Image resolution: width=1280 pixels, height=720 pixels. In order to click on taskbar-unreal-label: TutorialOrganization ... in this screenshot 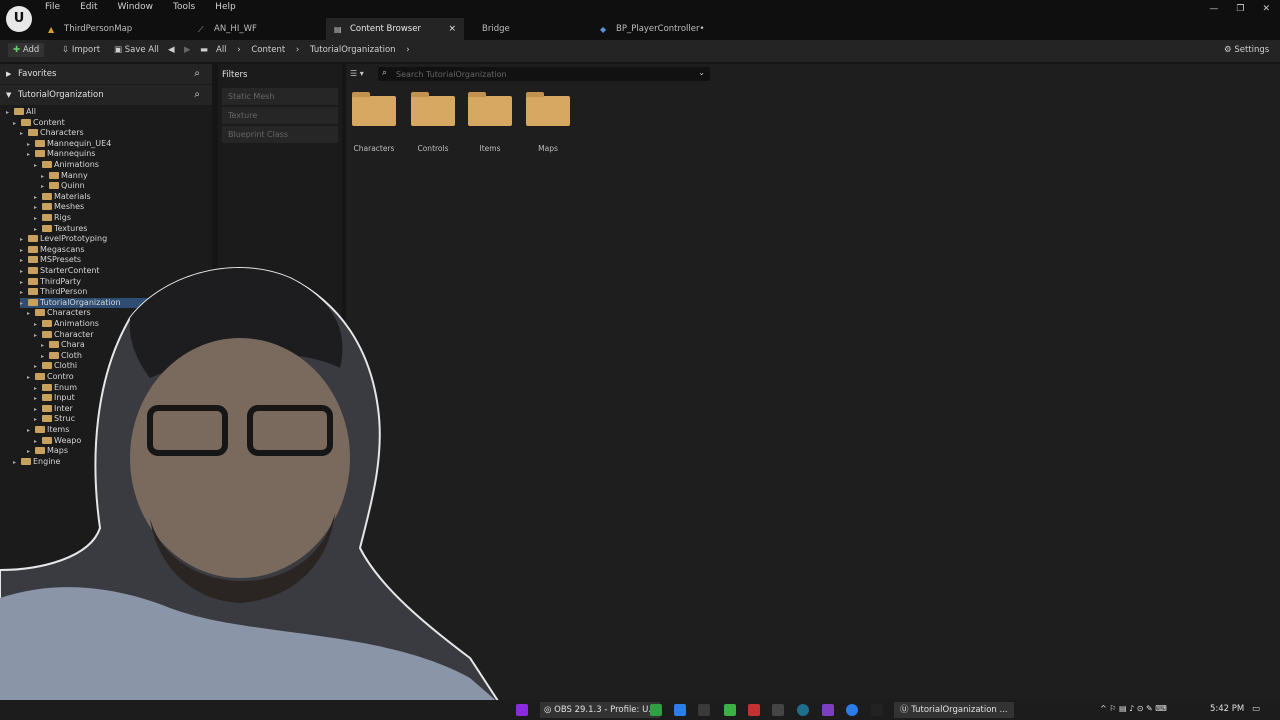, I will do `click(959, 710)`.